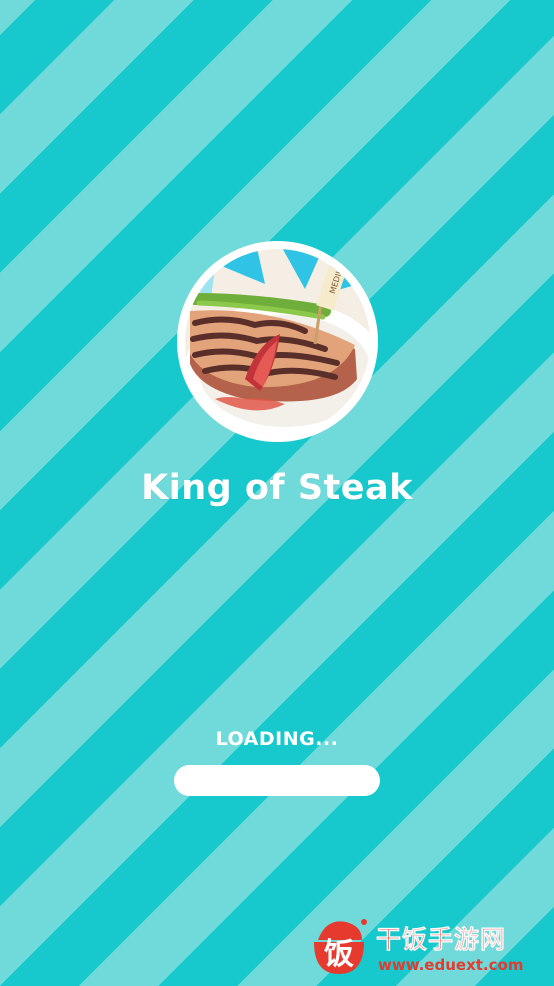 The width and height of the screenshot is (554, 986). What do you see at coordinates (451, 965) in the screenshot?
I see `watermark-url: www.eduext.com` at bounding box center [451, 965].